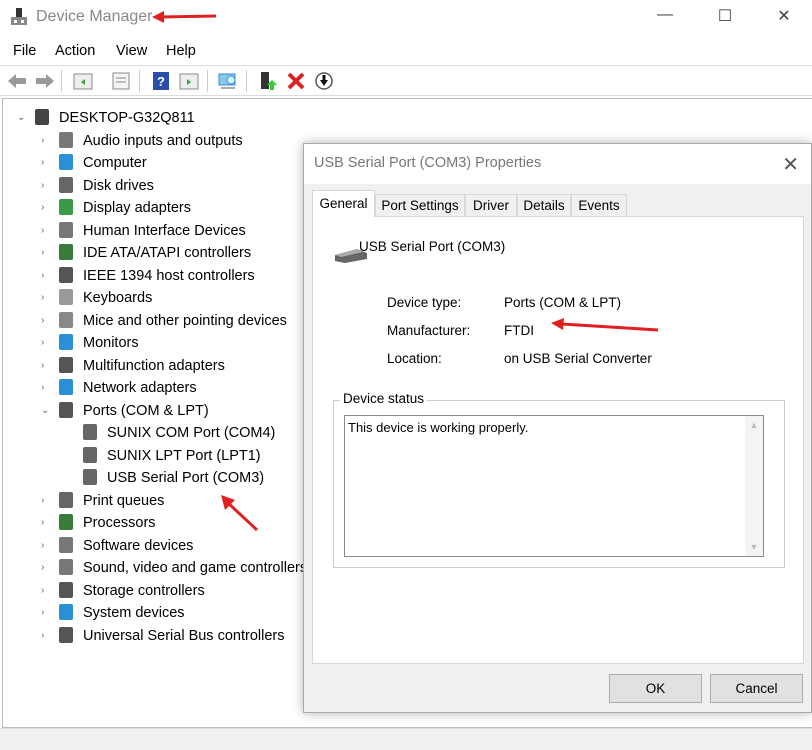 Image resolution: width=812 pixels, height=750 pixels. What do you see at coordinates (140, 388) in the screenshot?
I see `tree-item-label: Network adapters` at bounding box center [140, 388].